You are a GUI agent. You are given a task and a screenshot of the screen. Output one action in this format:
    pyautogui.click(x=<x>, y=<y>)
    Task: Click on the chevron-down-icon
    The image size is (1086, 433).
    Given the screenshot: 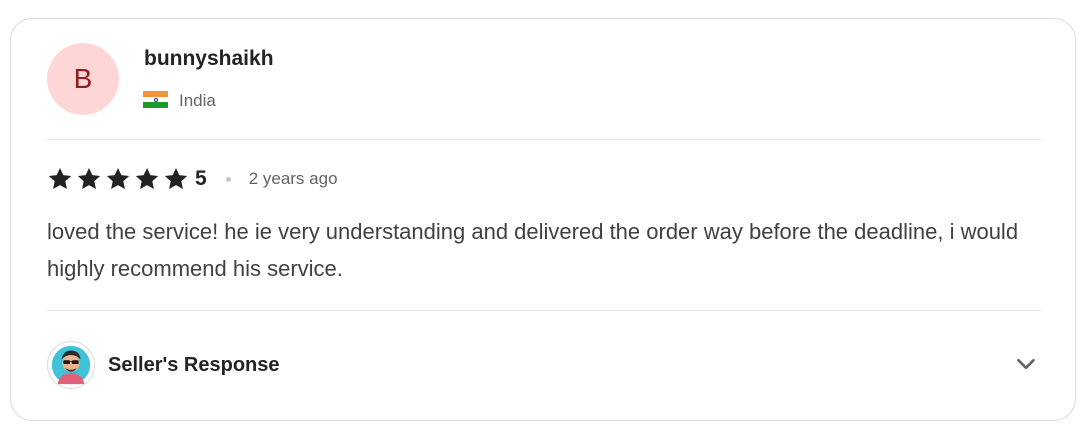 What is the action you would take?
    pyautogui.click(x=1026, y=364)
    